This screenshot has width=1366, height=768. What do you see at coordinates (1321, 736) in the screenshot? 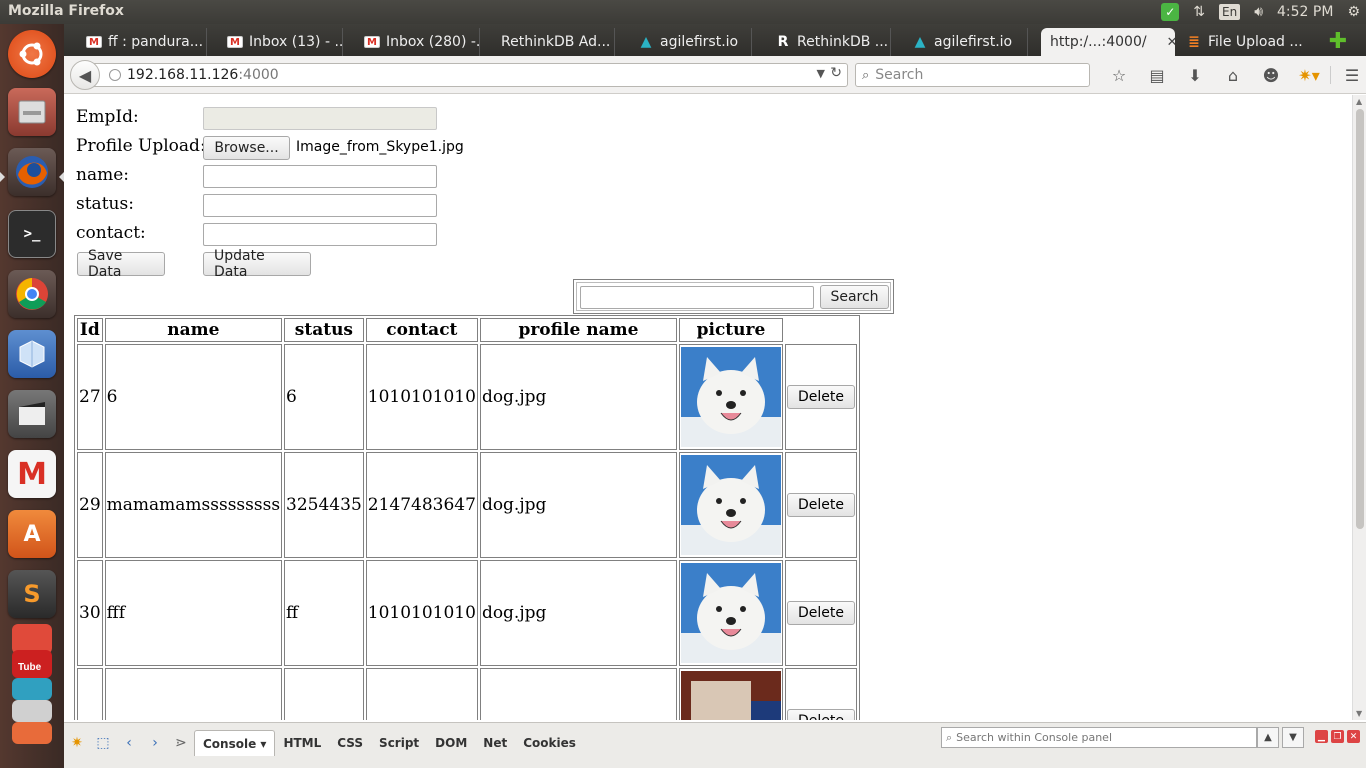
I see `firebug-minimize-icon: ▁` at bounding box center [1321, 736].